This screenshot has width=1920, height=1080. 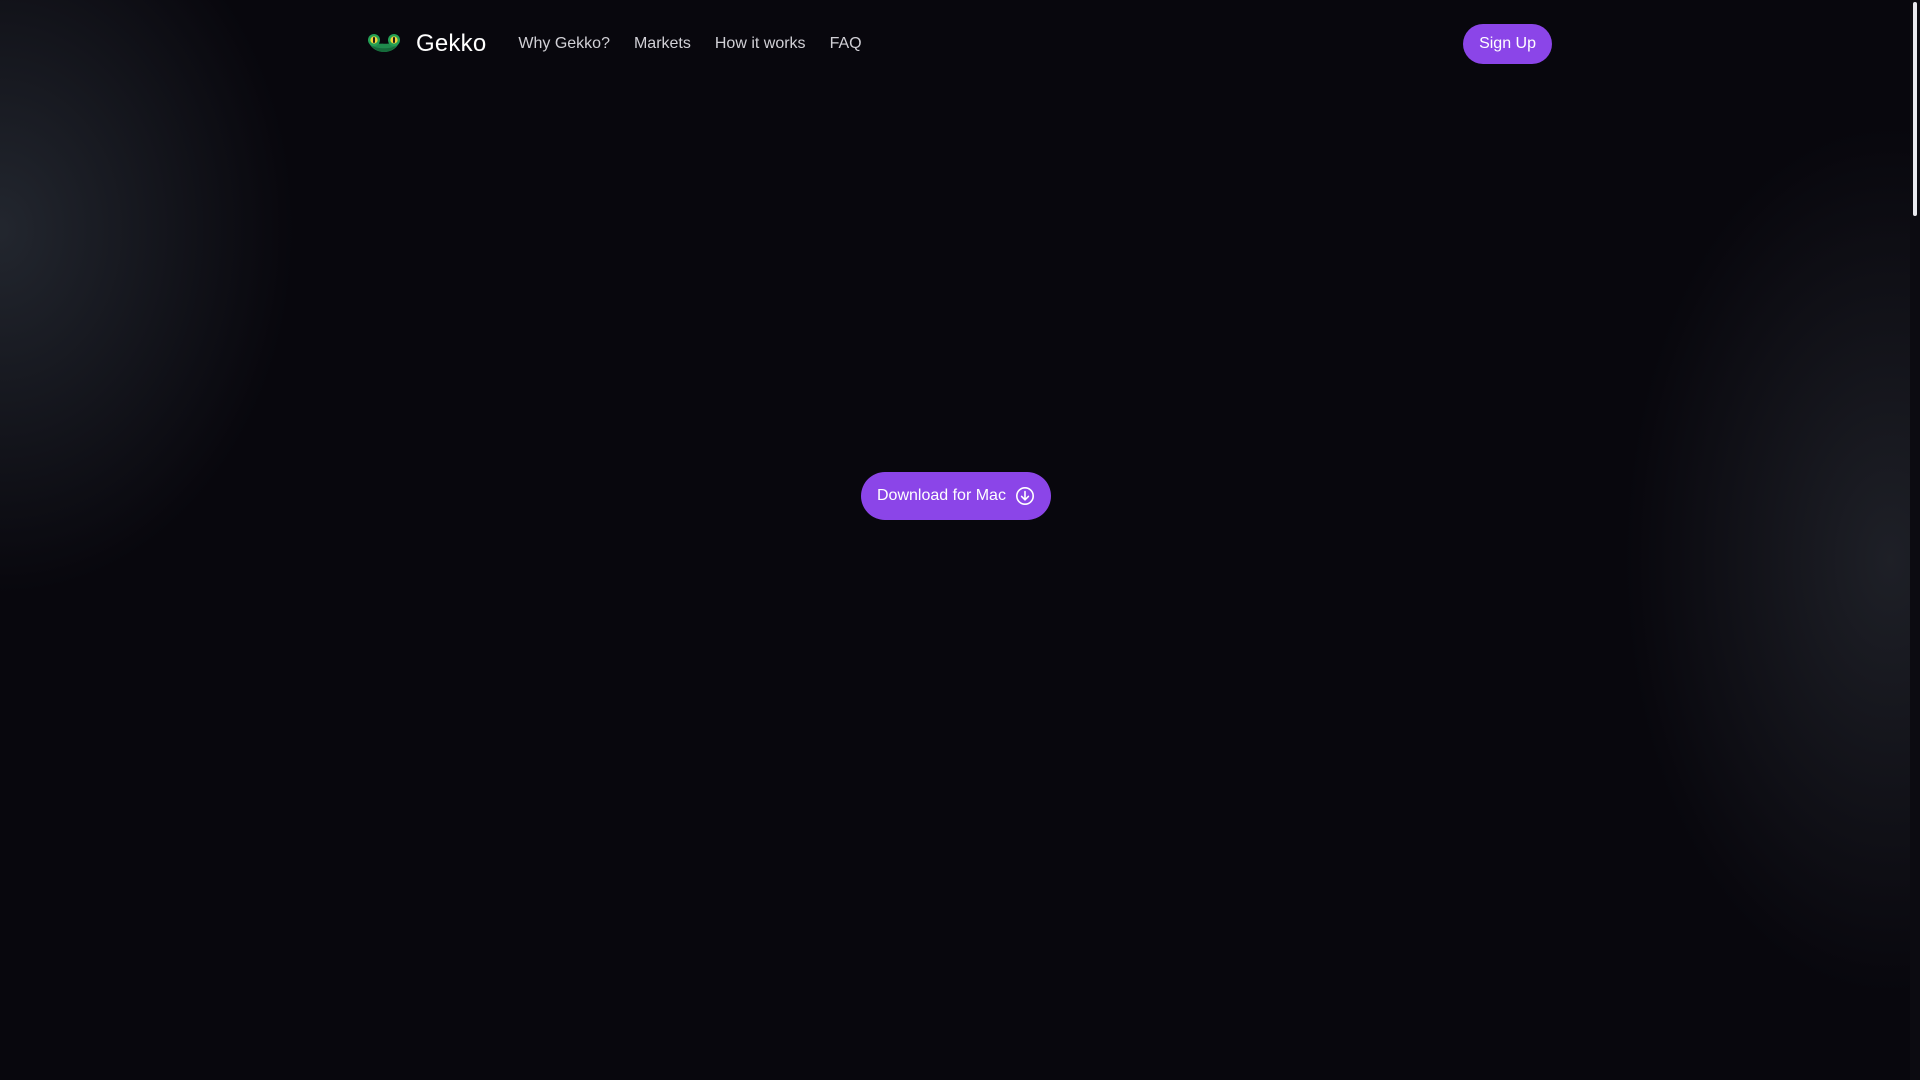 What do you see at coordinates (1024, 496) in the screenshot?
I see `download-circle-icon` at bounding box center [1024, 496].